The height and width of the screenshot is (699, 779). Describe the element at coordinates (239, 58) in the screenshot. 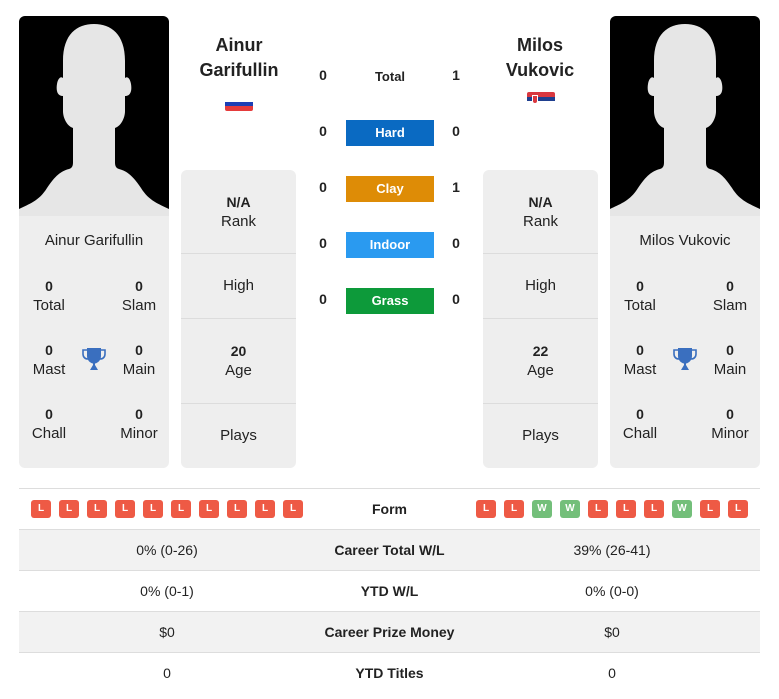

I see `left-player-heading: Ainur Garifullin` at that location.